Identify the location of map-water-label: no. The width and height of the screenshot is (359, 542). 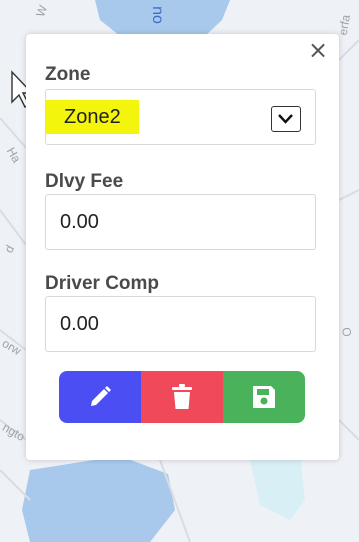
(157, 15).